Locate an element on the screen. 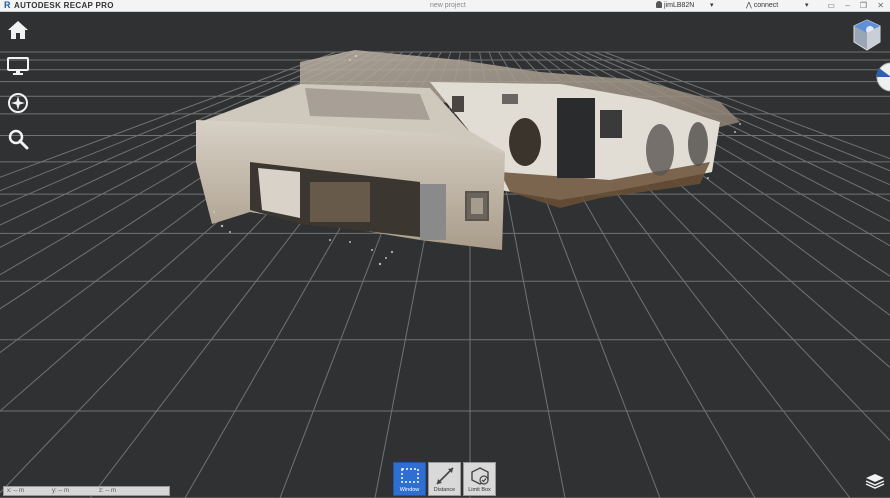  distance-button: Distance is located at coordinates (444, 479).